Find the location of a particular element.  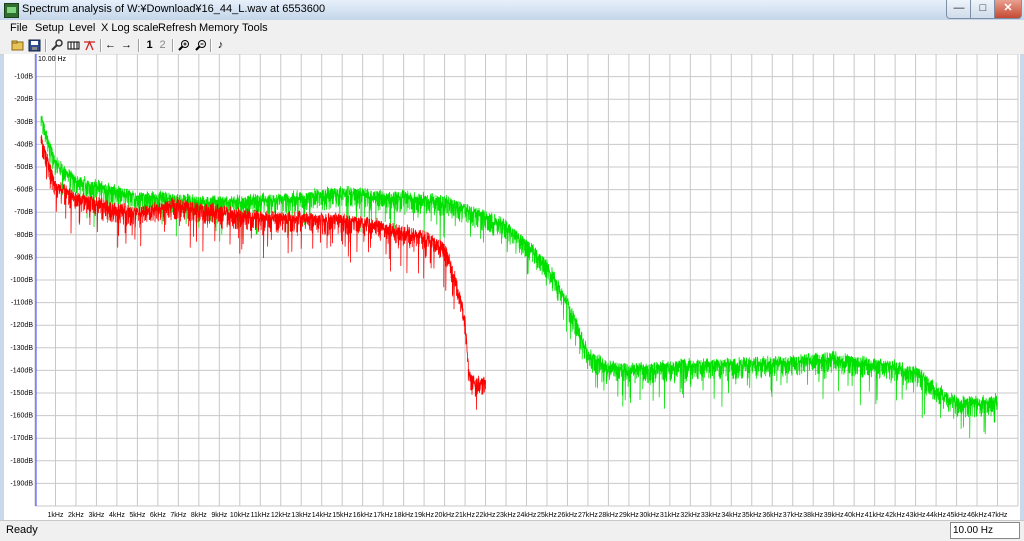

menu-memory: Memory is located at coordinates (219, 28).